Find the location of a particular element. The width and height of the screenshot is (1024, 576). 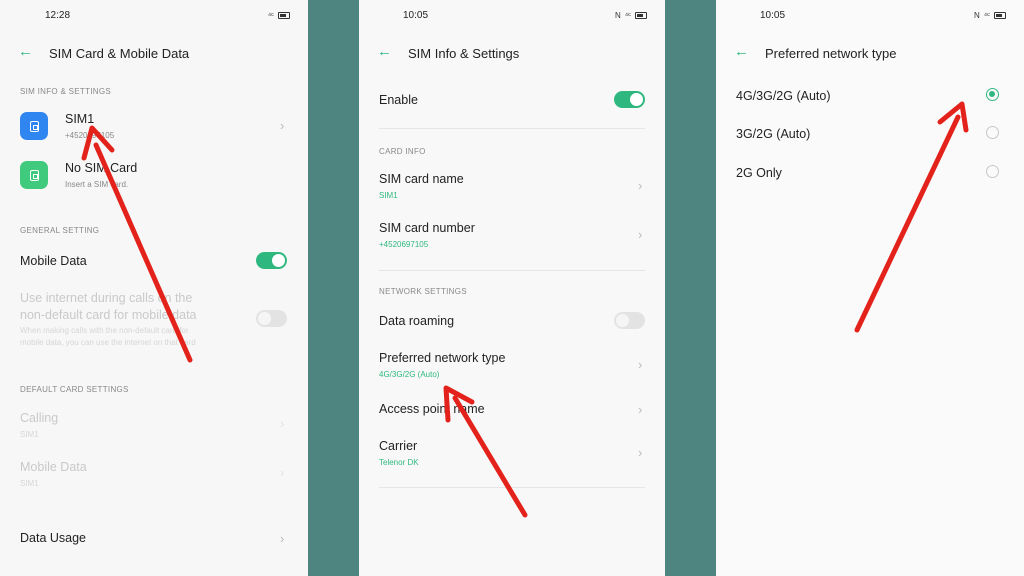

preferred-network-label: Preferred network type is located at coordinates (442, 358).